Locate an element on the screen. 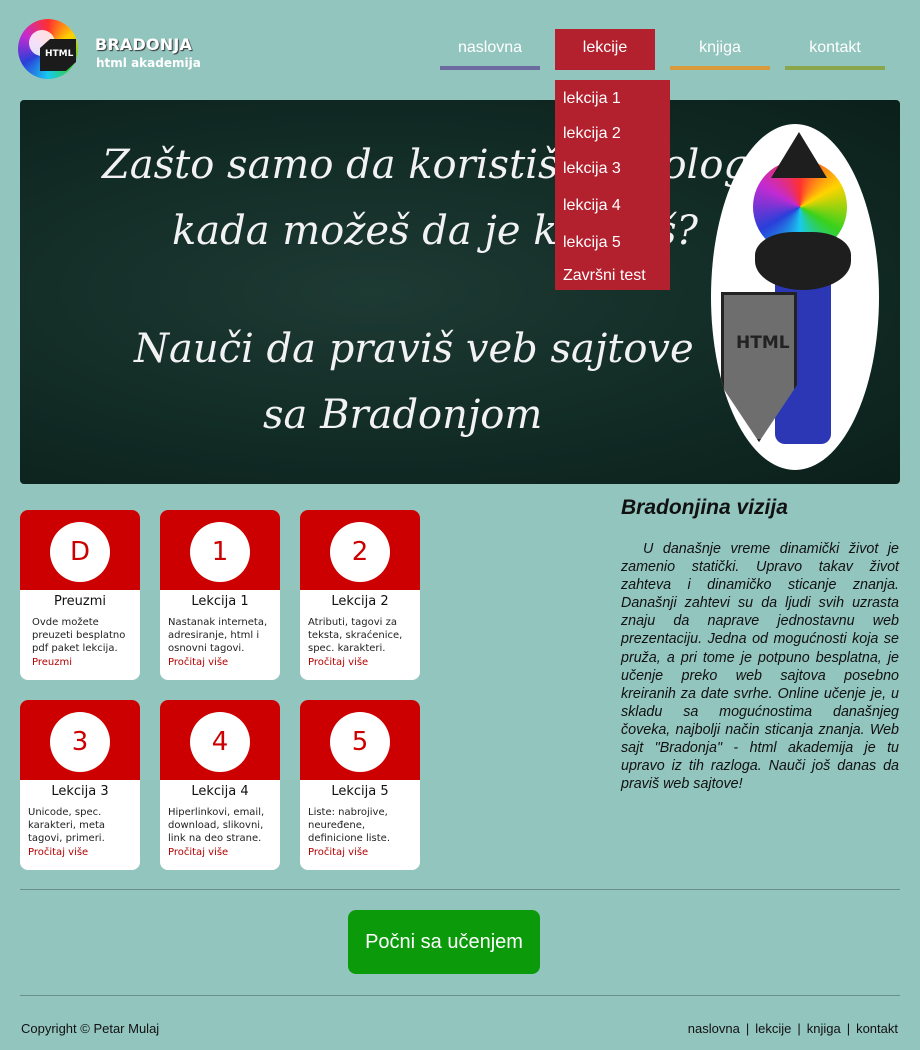  footer-link-naslovna: naslovna is located at coordinates (714, 1028).